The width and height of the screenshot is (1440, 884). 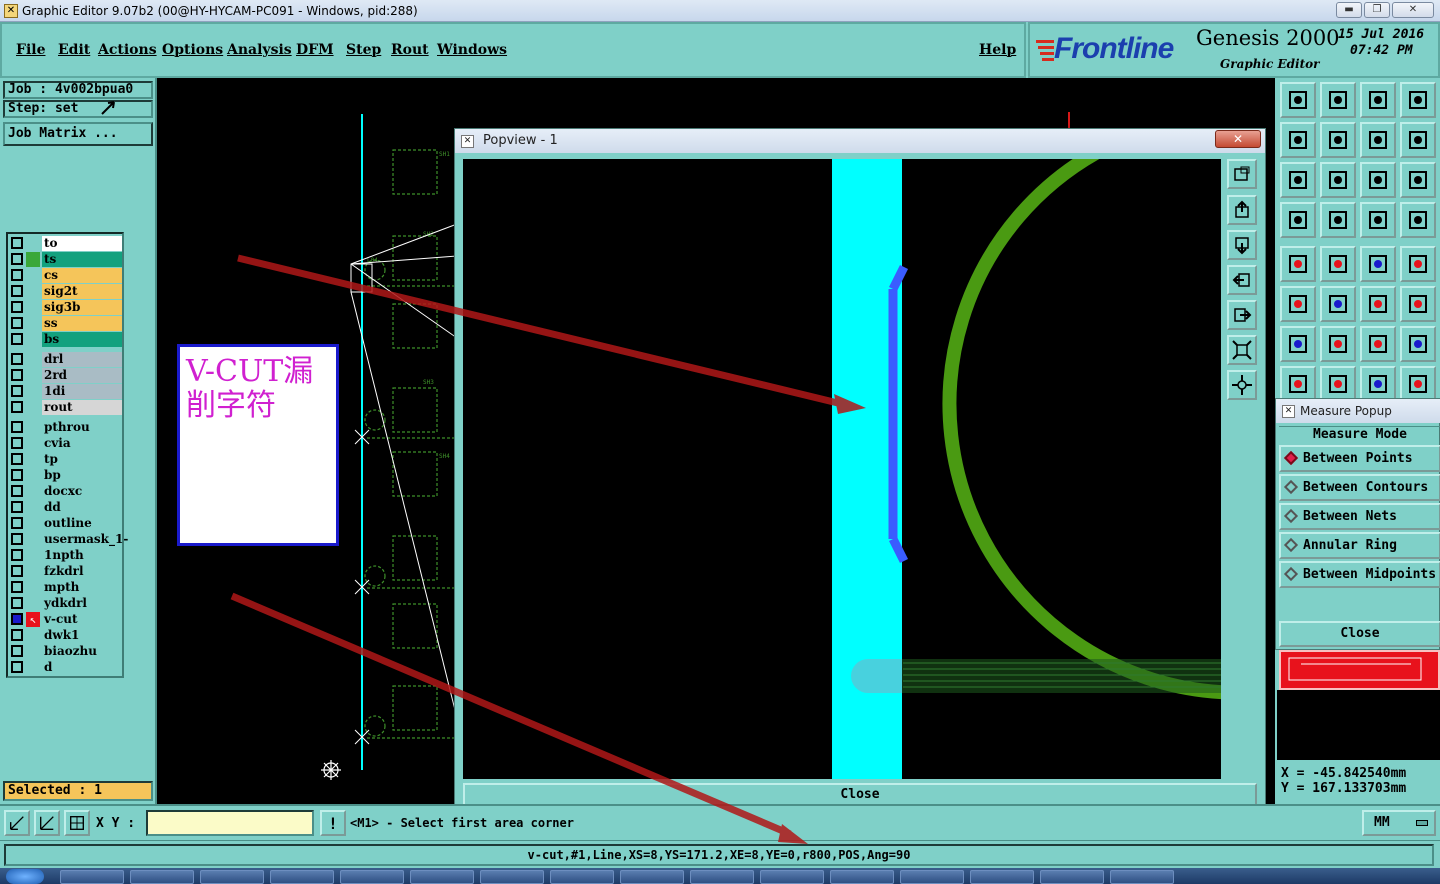 What do you see at coordinates (65, 375) in the screenshot?
I see `layer-row-2rd: 2rd` at bounding box center [65, 375].